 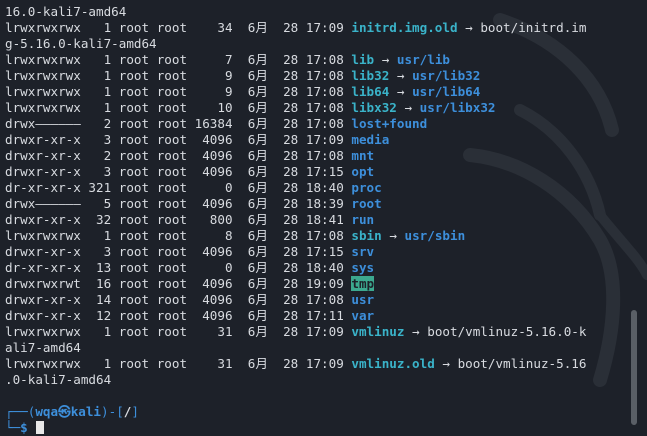 I want to click on file-size: 34, so click(x=213, y=27).